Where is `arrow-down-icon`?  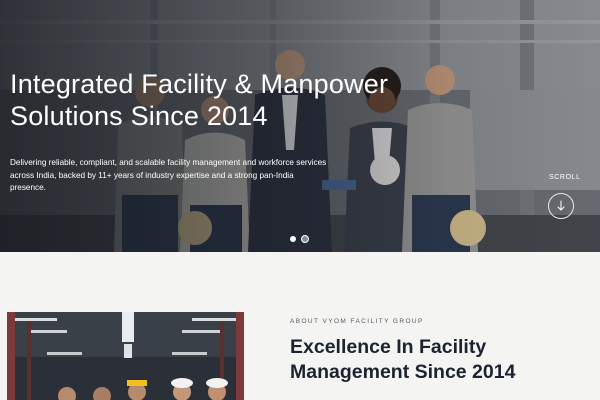 arrow-down-icon is located at coordinates (561, 205).